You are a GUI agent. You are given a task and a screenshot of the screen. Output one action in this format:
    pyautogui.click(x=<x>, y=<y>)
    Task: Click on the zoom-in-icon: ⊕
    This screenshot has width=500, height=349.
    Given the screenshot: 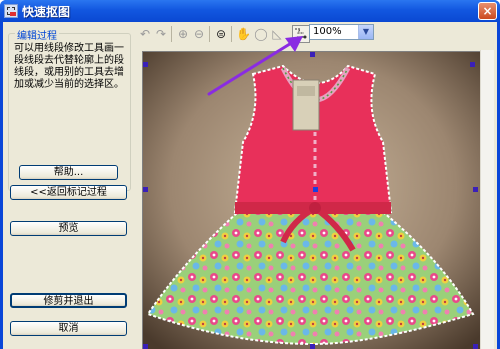 What is the action you would take?
    pyautogui.click(x=183, y=34)
    